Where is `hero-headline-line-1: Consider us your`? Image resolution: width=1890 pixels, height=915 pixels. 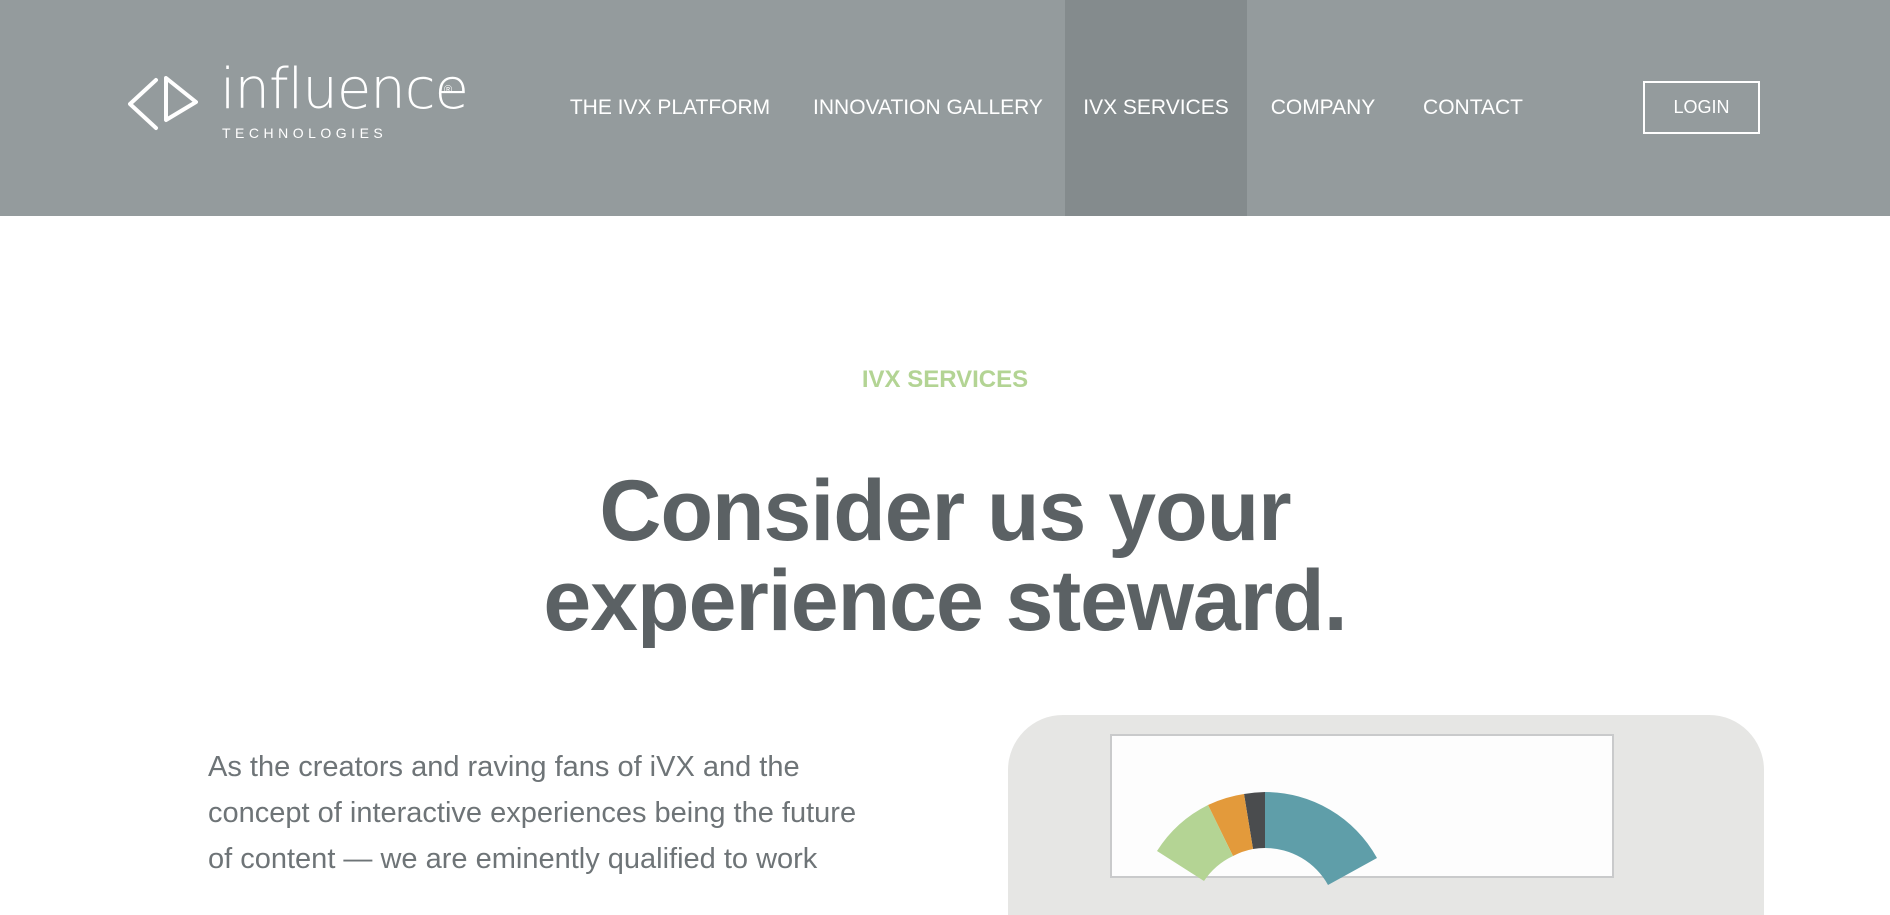 hero-headline-line-1: Consider us your is located at coordinates (945, 511).